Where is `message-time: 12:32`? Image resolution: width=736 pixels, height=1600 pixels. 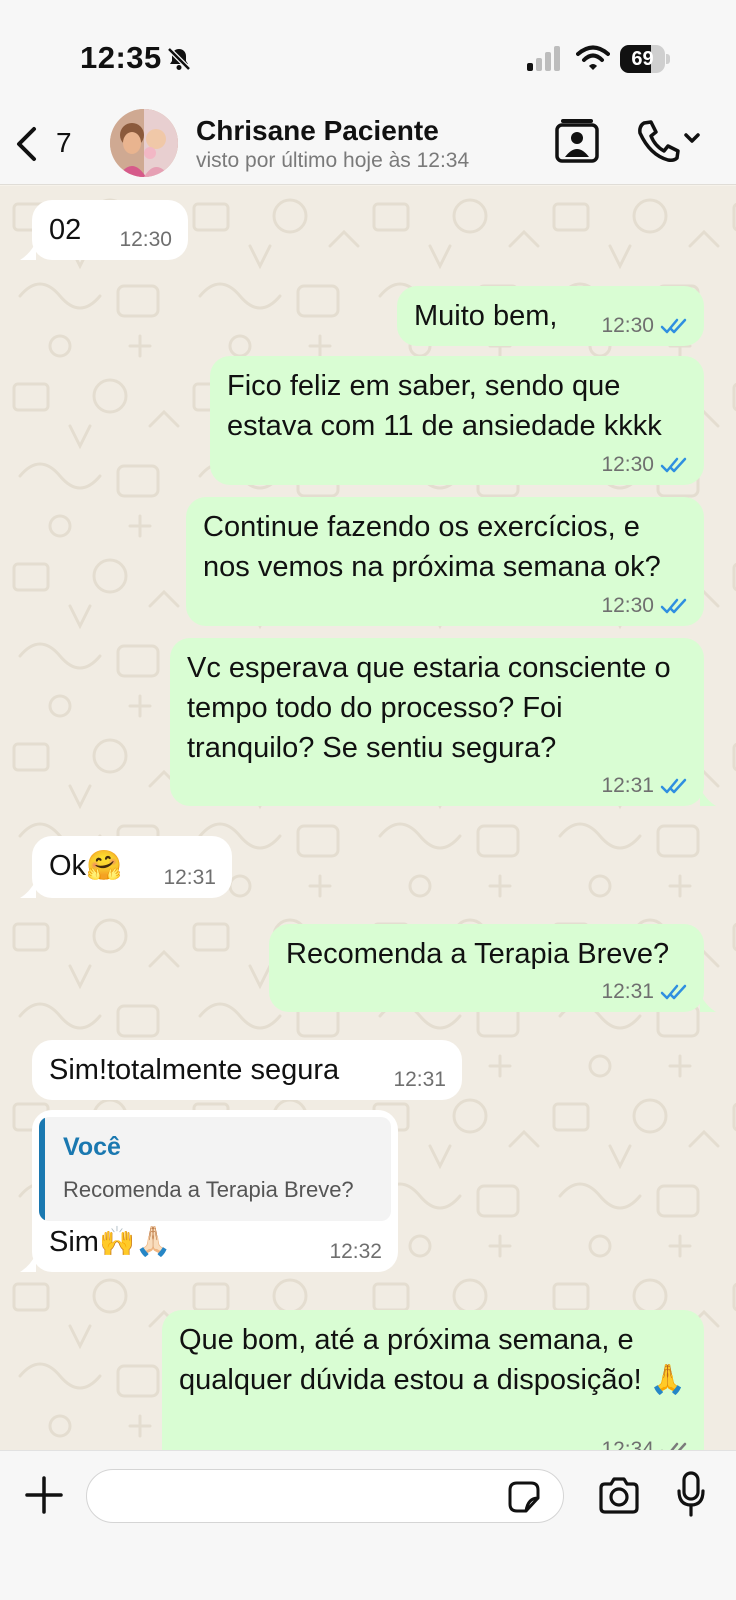 message-time: 12:32 is located at coordinates (355, 1251).